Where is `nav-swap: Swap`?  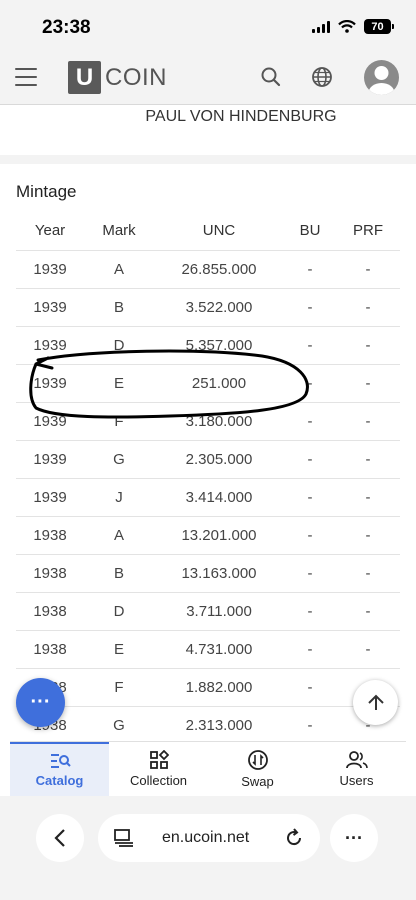 nav-swap: Swap is located at coordinates (257, 769).